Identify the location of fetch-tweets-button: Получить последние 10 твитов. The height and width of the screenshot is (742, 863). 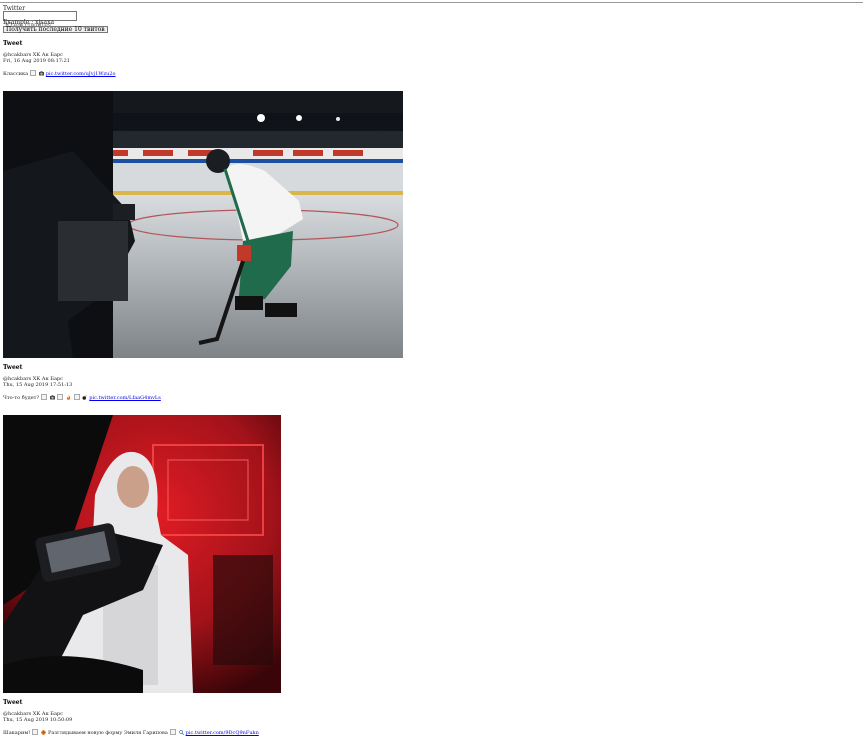
(55, 29).